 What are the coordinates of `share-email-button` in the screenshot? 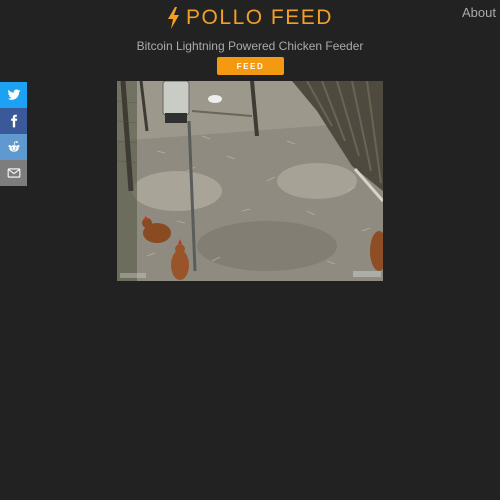 It's located at (13, 173).